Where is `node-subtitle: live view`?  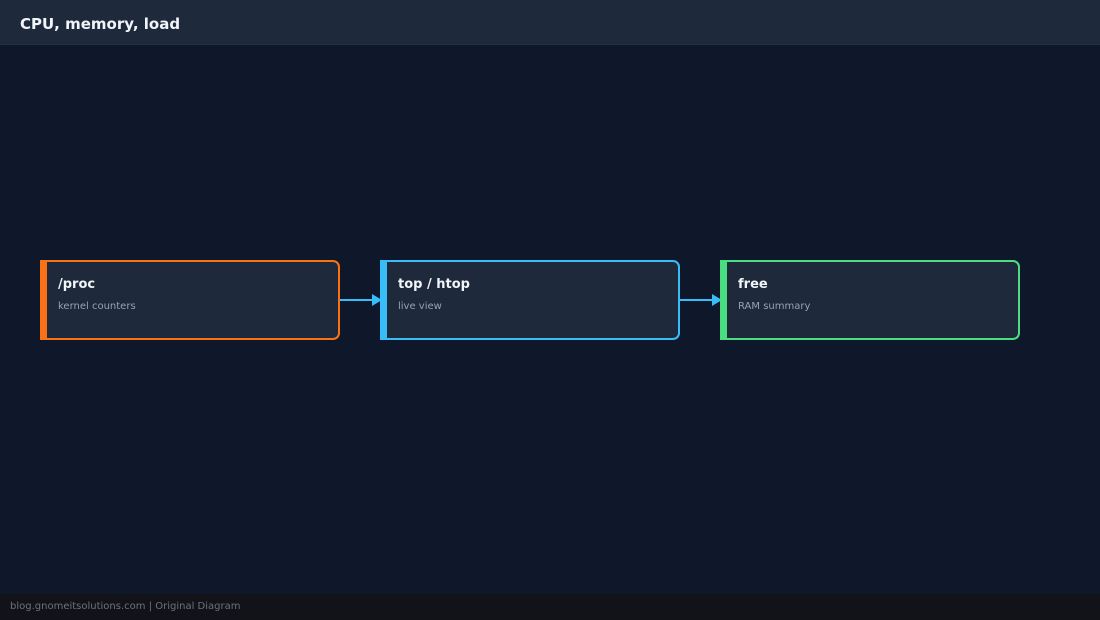
node-subtitle: live view is located at coordinates (420, 306).